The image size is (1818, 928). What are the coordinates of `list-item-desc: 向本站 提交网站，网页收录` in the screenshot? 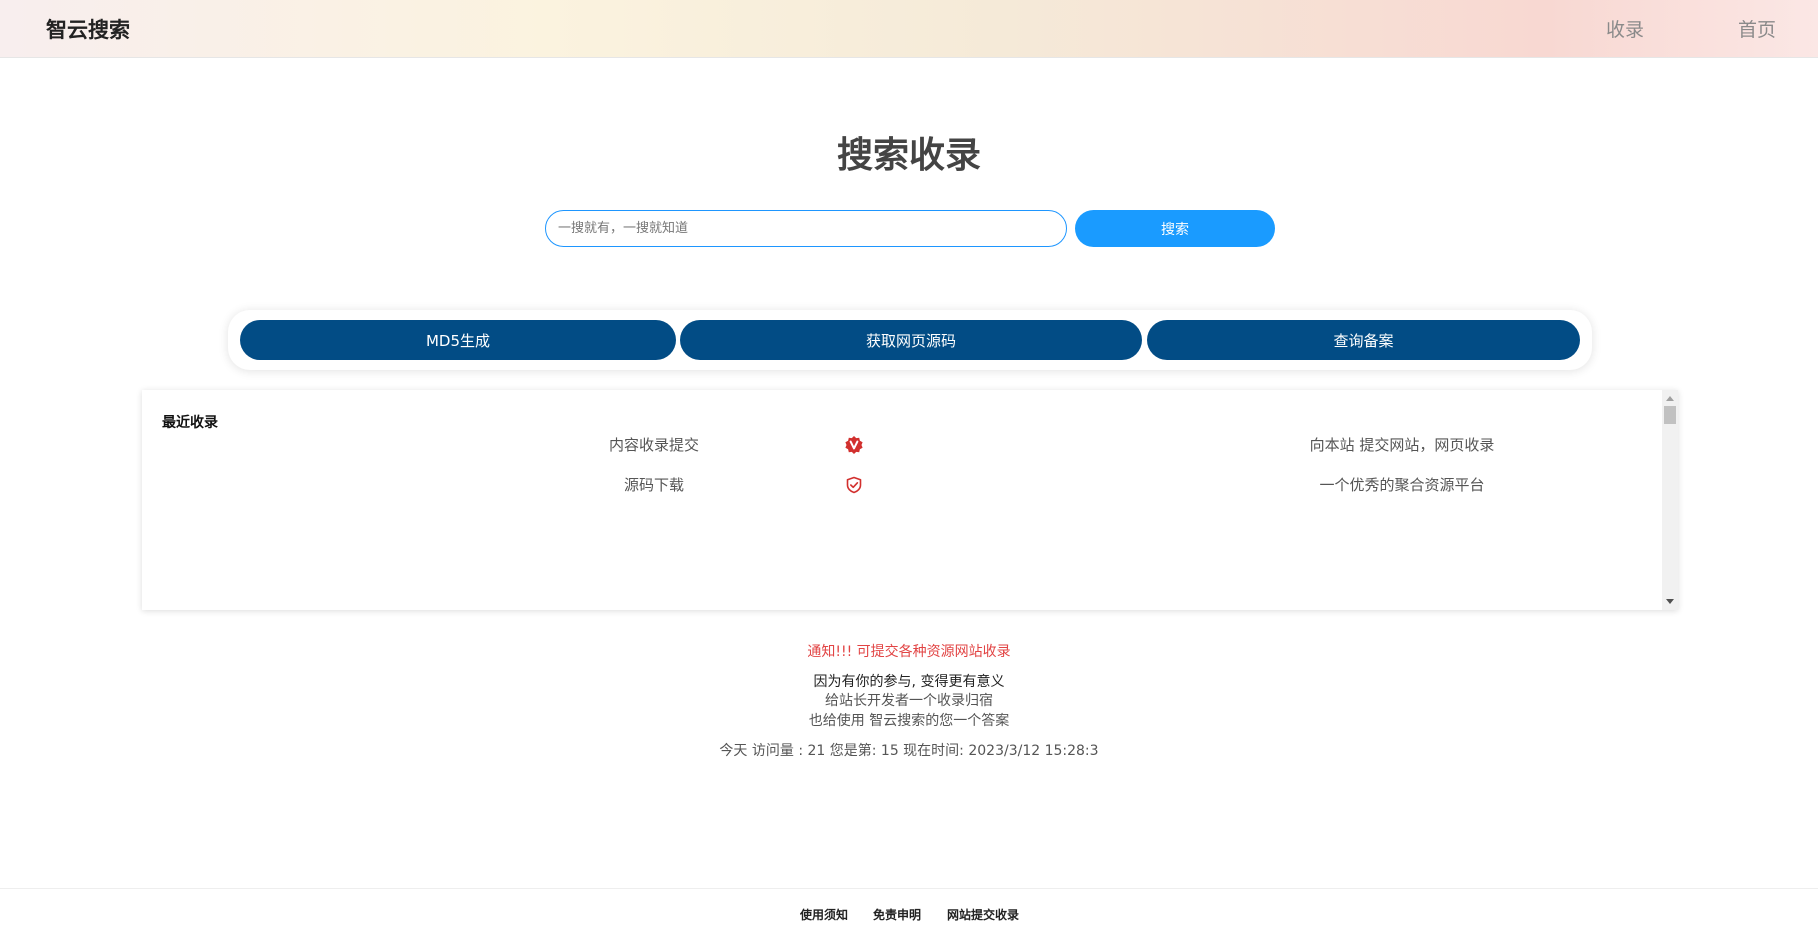 It's located at (1402, 445).